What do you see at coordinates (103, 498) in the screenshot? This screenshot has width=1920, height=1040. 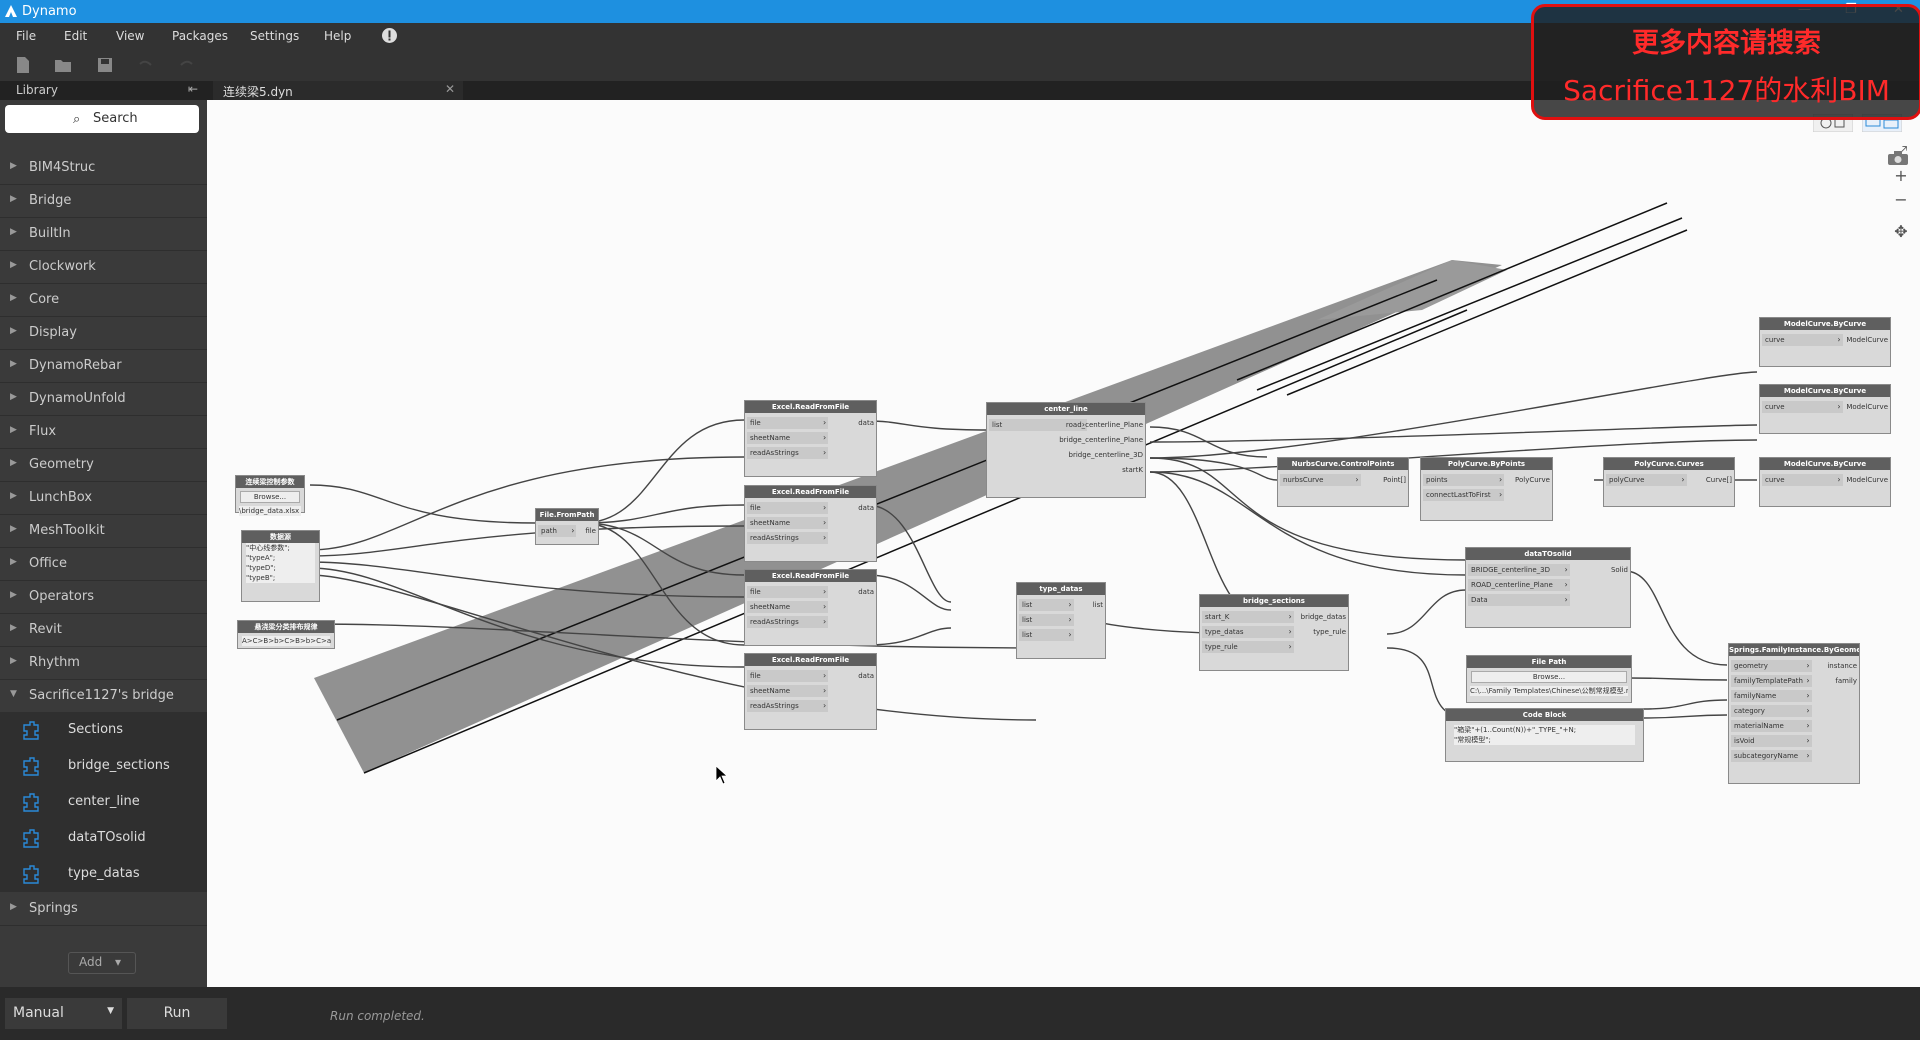 I see `library-category: ▶ LunchBox` at bounding box center [103, 498].